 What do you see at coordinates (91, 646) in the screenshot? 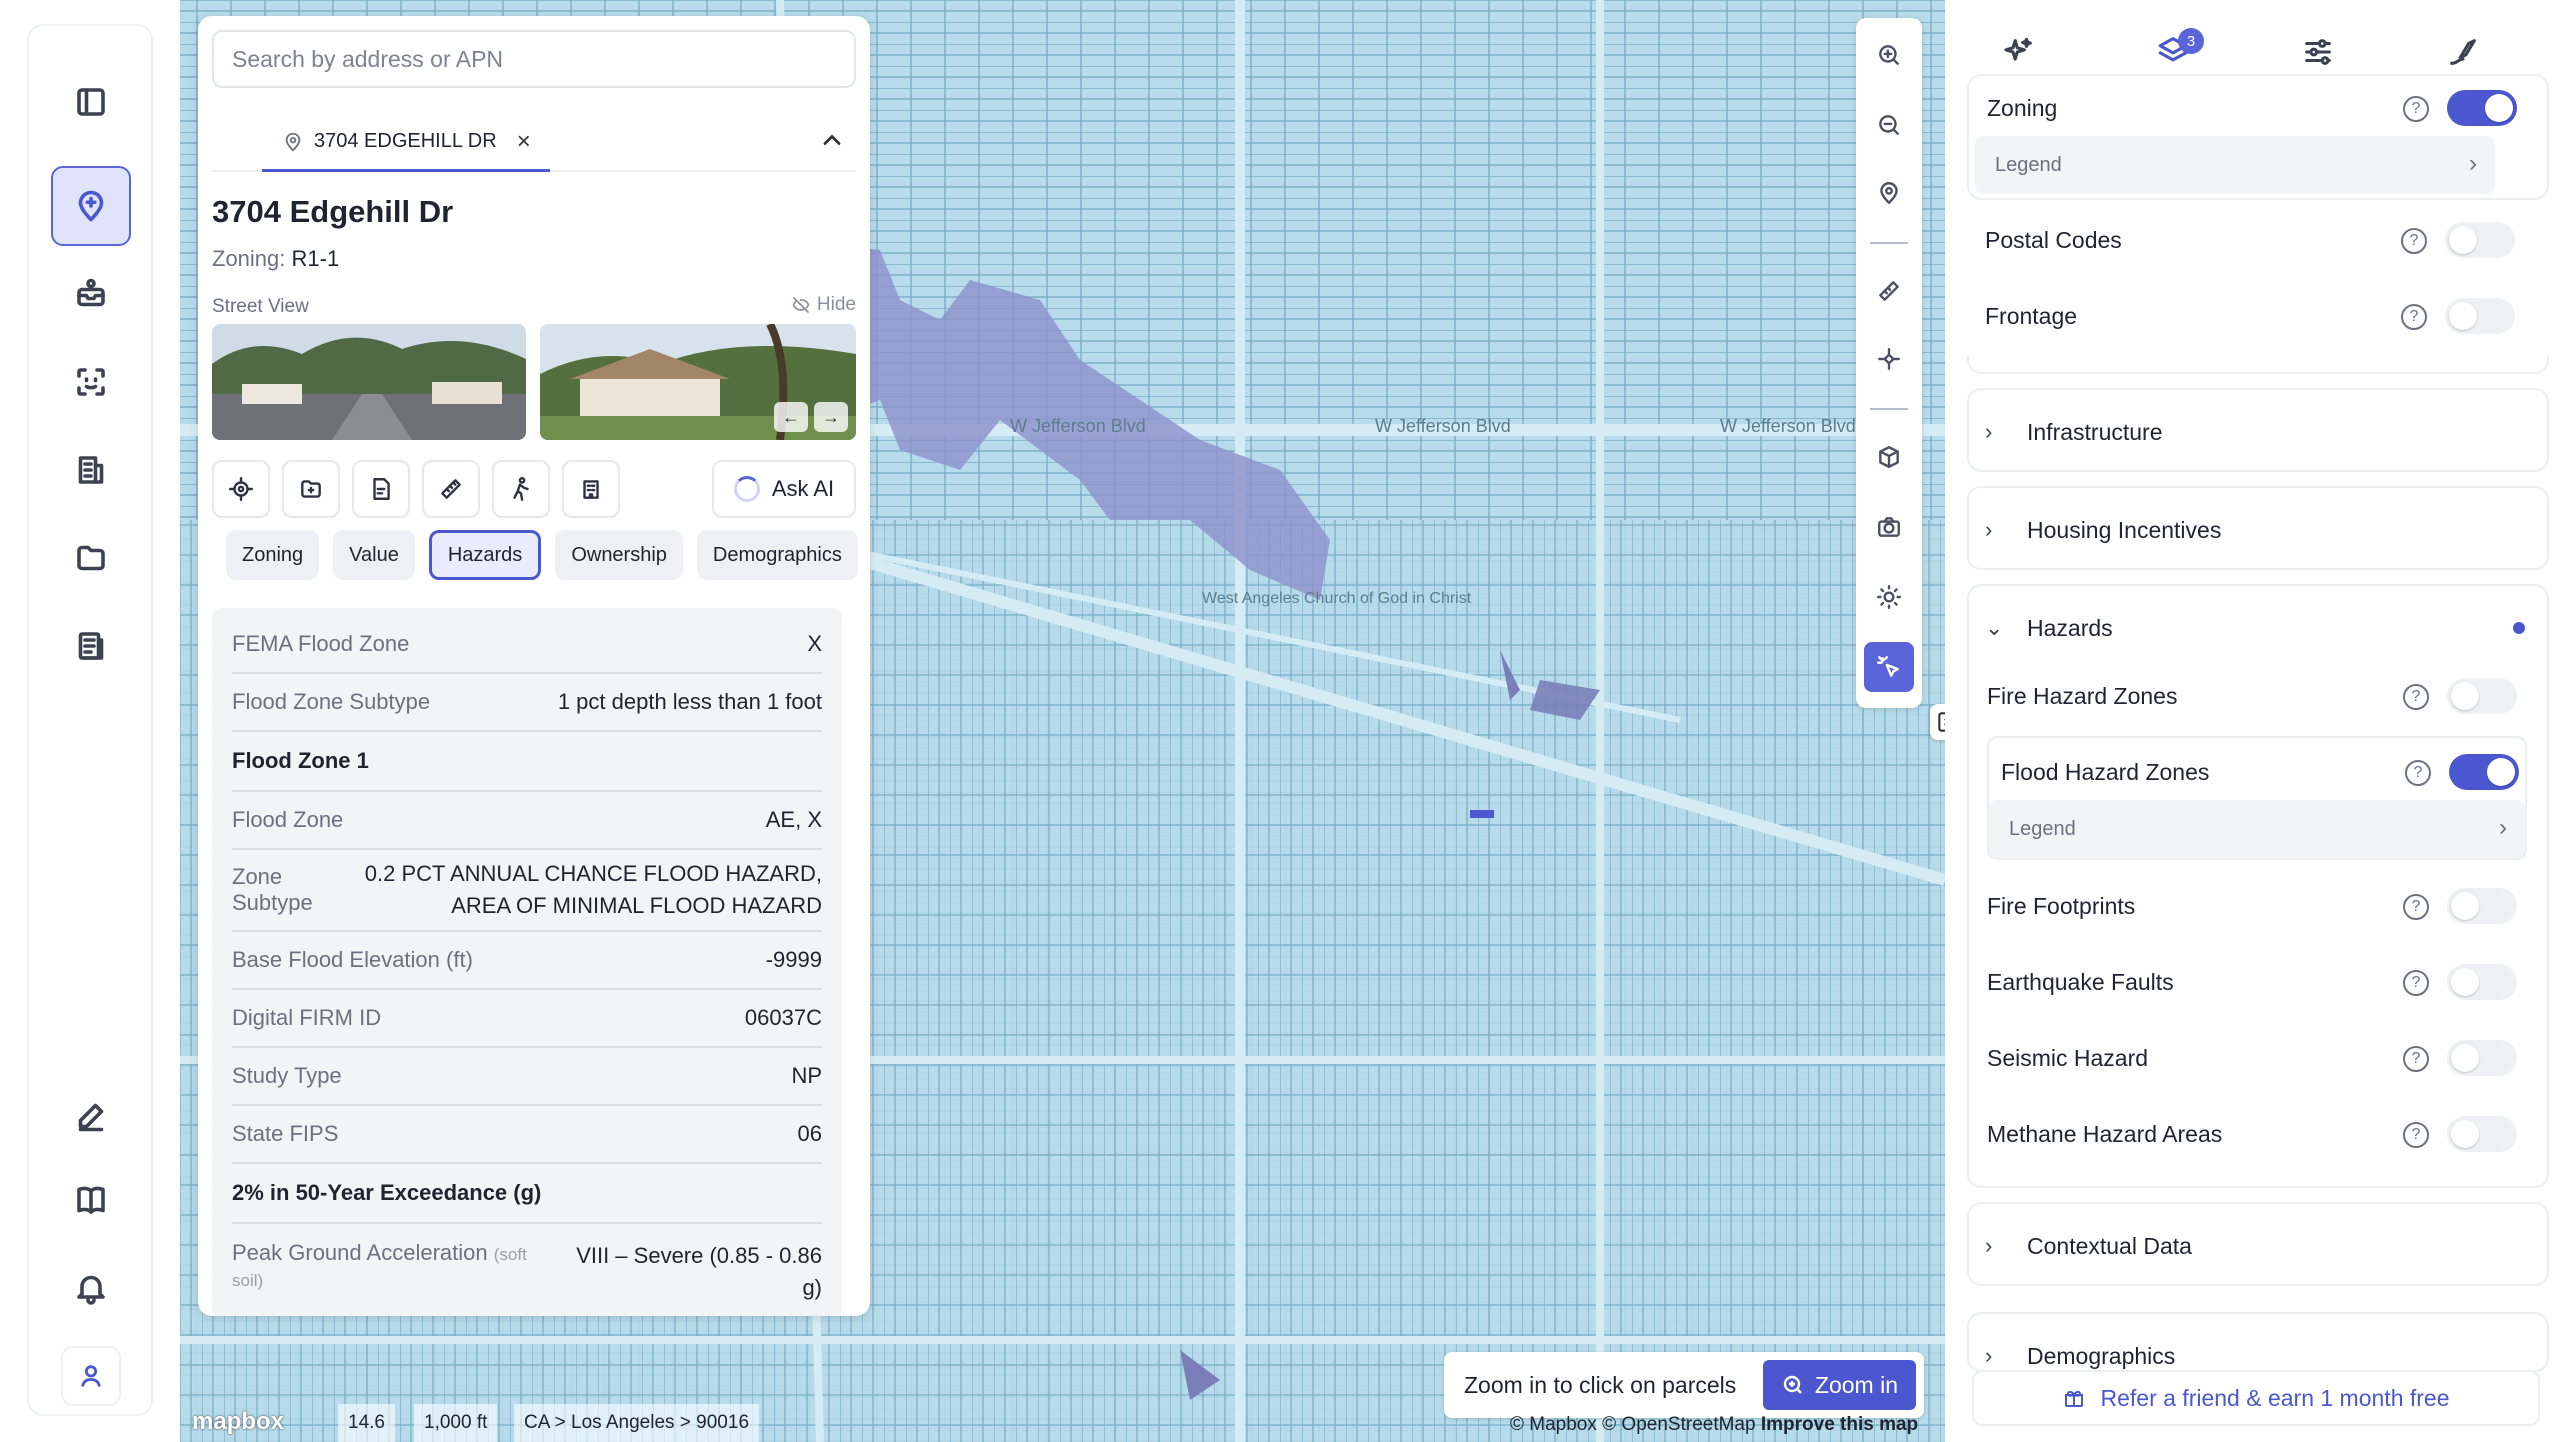
I see `report-nav-icon` at bounding box center [91, 646].